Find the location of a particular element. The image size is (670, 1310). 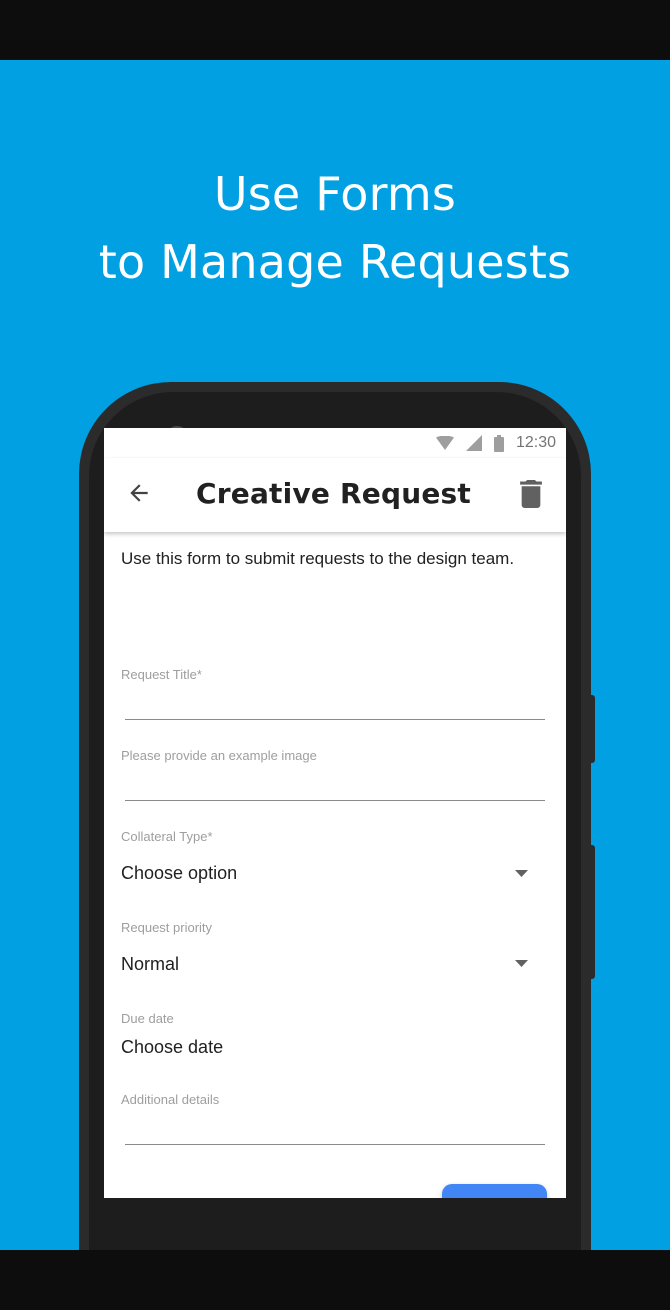

request-title-label: Request Title* is located at coordinates (161, 674).